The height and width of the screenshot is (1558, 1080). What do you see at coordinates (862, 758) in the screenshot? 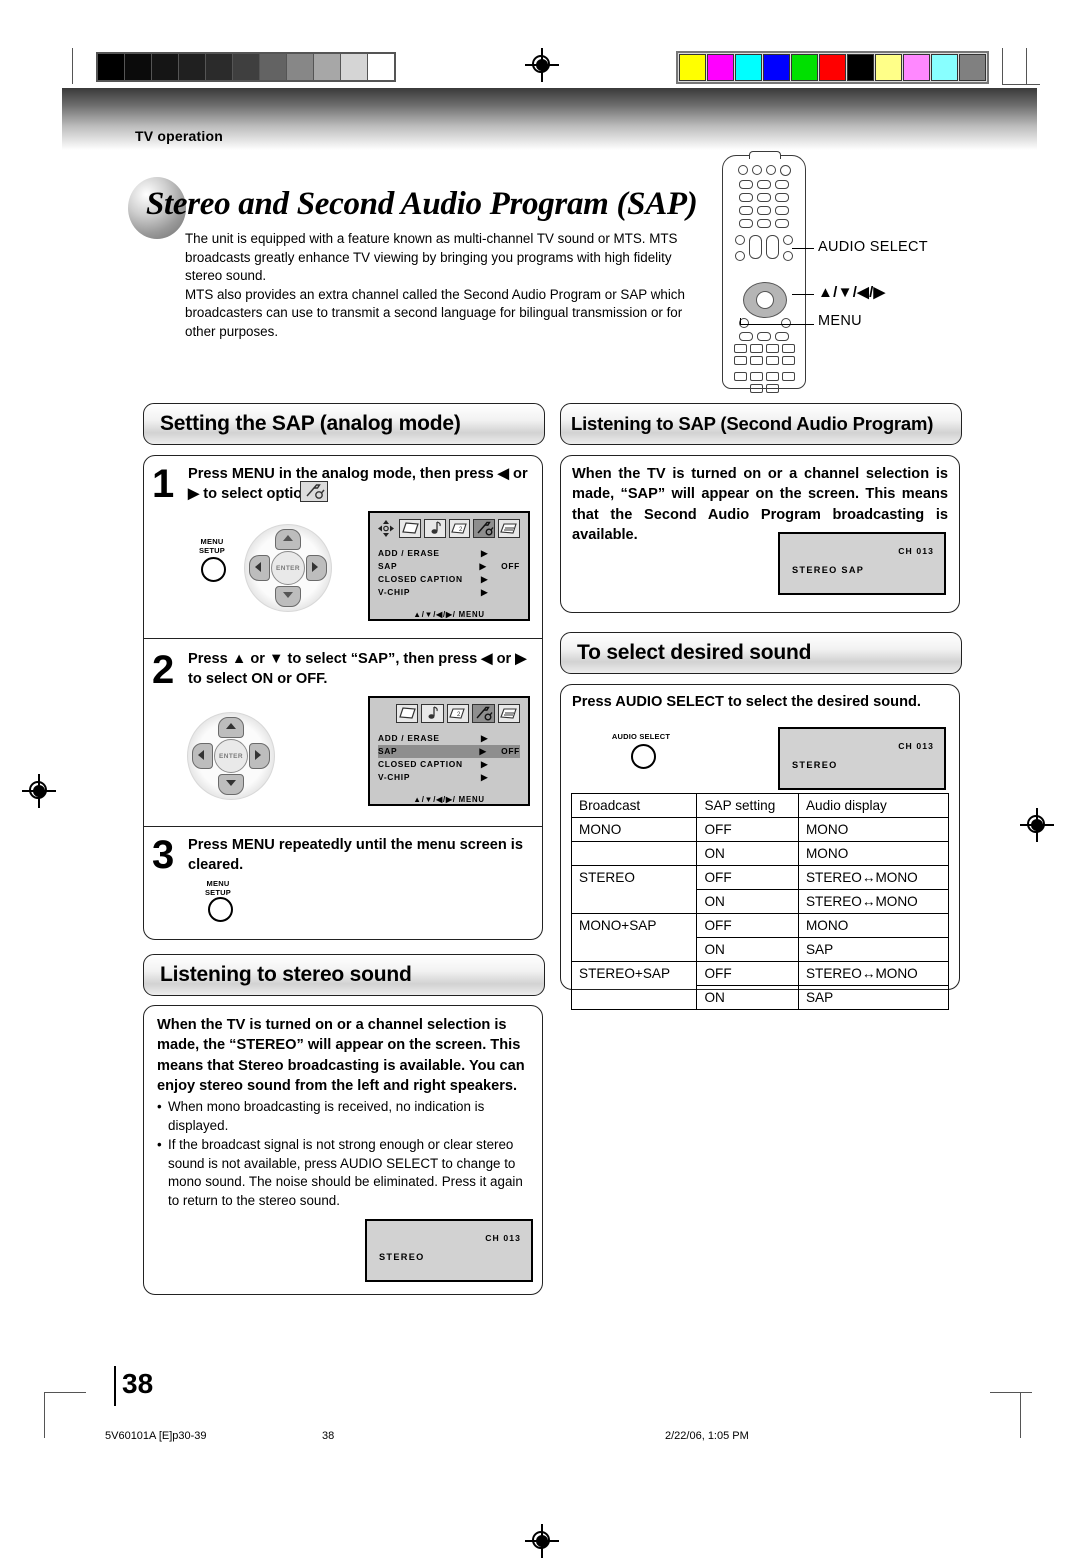
I see `tv-screen-select-sound: CH 013 STEREO` at bounding box center [862, 758].